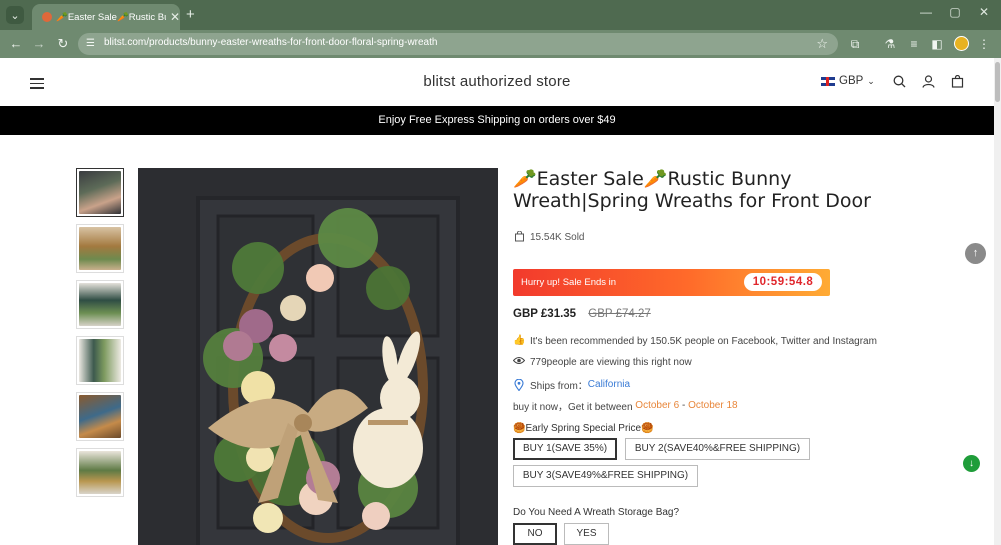 The image size is (1001, 545). What do you see at coordinates (605, 476) in the screenshot?
I see `option-buy-3-button: BUY 3(SAVE49%&FREE SHIPPING)` at bounding box center [605, 476].